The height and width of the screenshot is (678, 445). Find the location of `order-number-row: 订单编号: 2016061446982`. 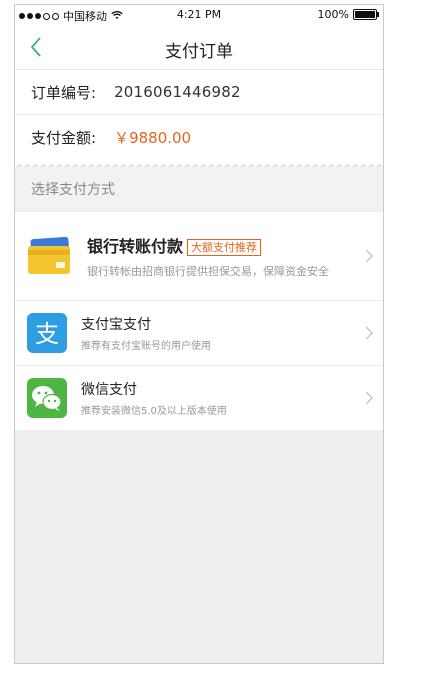

order-number-row: 订单编号: 2016061446982 is located at coordinates (199, 92).